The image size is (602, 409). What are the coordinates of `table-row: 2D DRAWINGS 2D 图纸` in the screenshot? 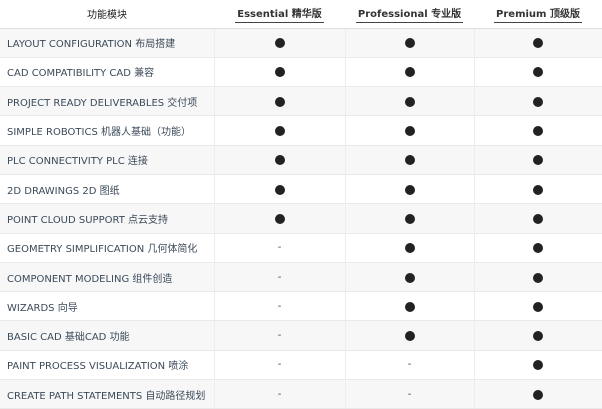 It's located at (301, 189).